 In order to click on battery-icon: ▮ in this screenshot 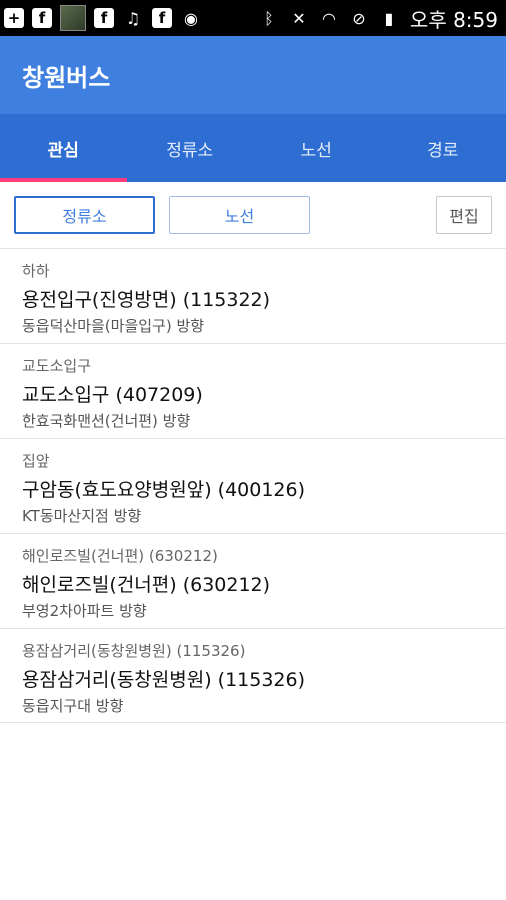, I will do `click(389, 18)`.